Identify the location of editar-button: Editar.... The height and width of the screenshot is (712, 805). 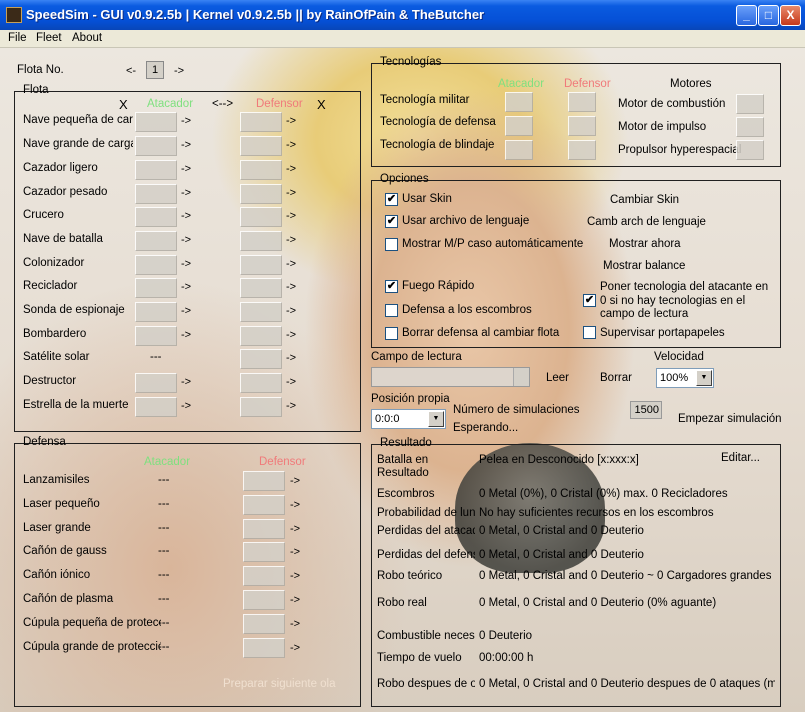
(740, 458).